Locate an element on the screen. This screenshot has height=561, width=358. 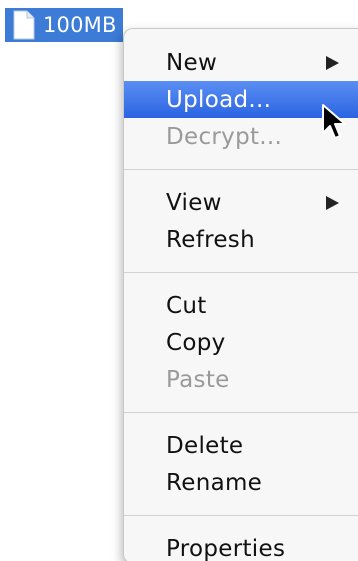
menu-item-label: Properties is located at coordinates (226, 548).